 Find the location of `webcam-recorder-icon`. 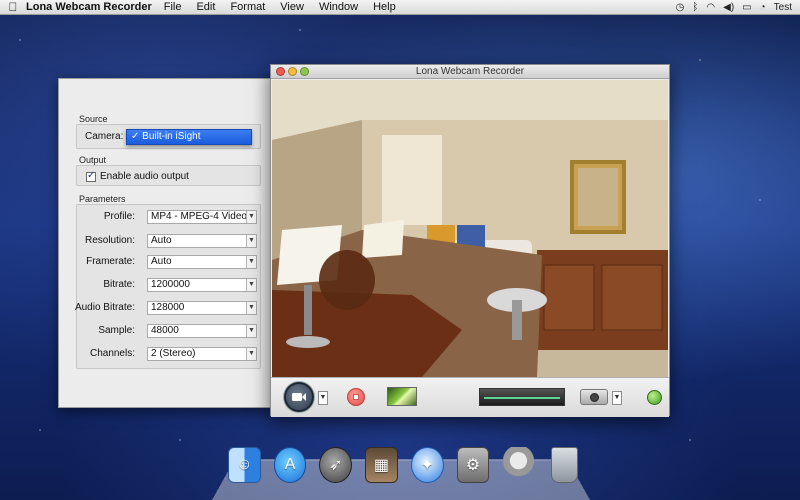

webcam-recorder-icon is located at coordinates (518, 465).